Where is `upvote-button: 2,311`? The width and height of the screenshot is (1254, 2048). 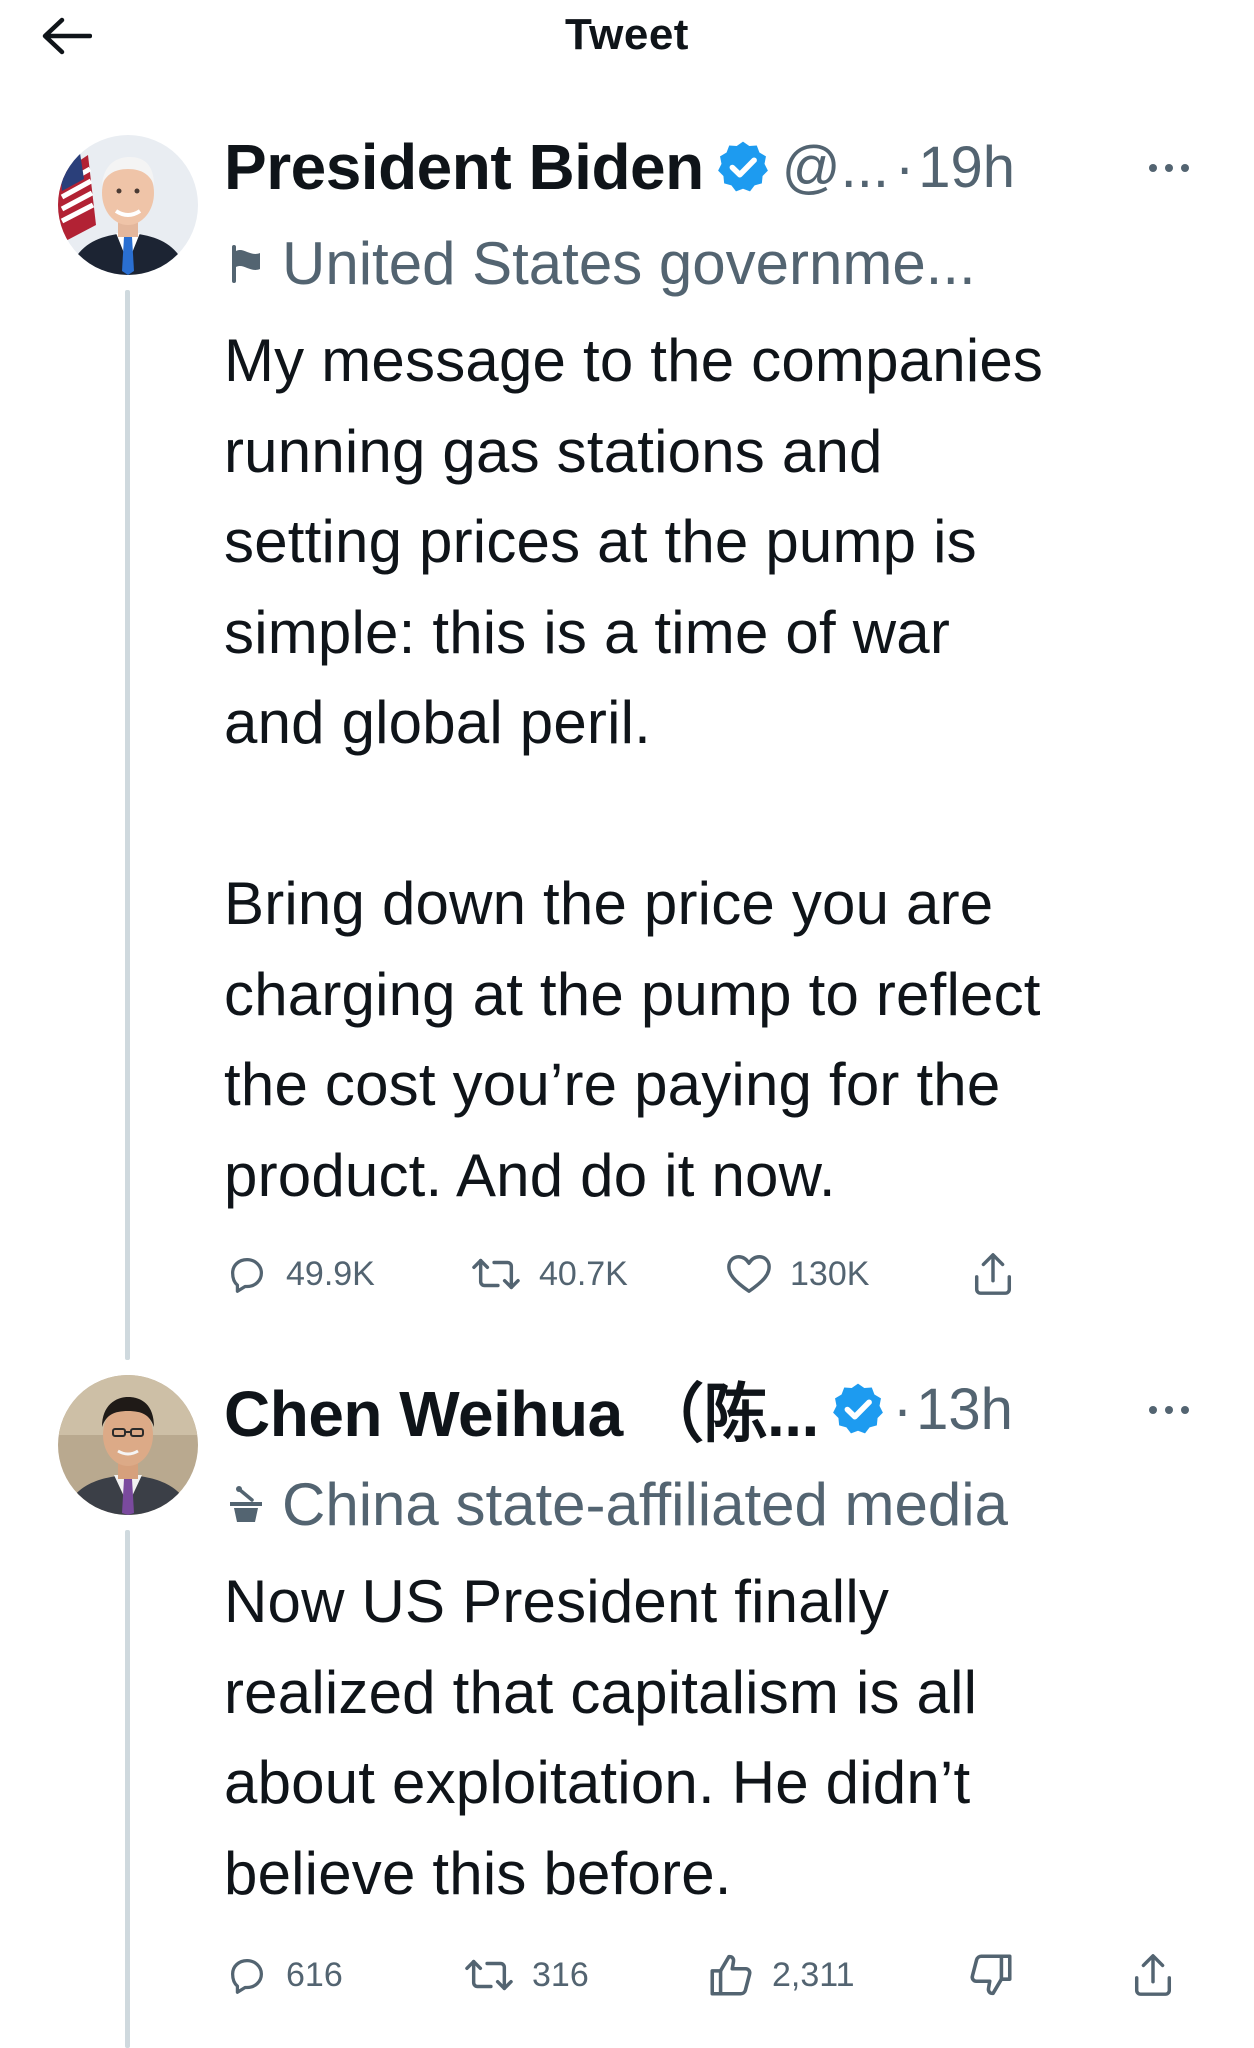 upvote-button: 2,311 is located at coordinates (780, 1975).